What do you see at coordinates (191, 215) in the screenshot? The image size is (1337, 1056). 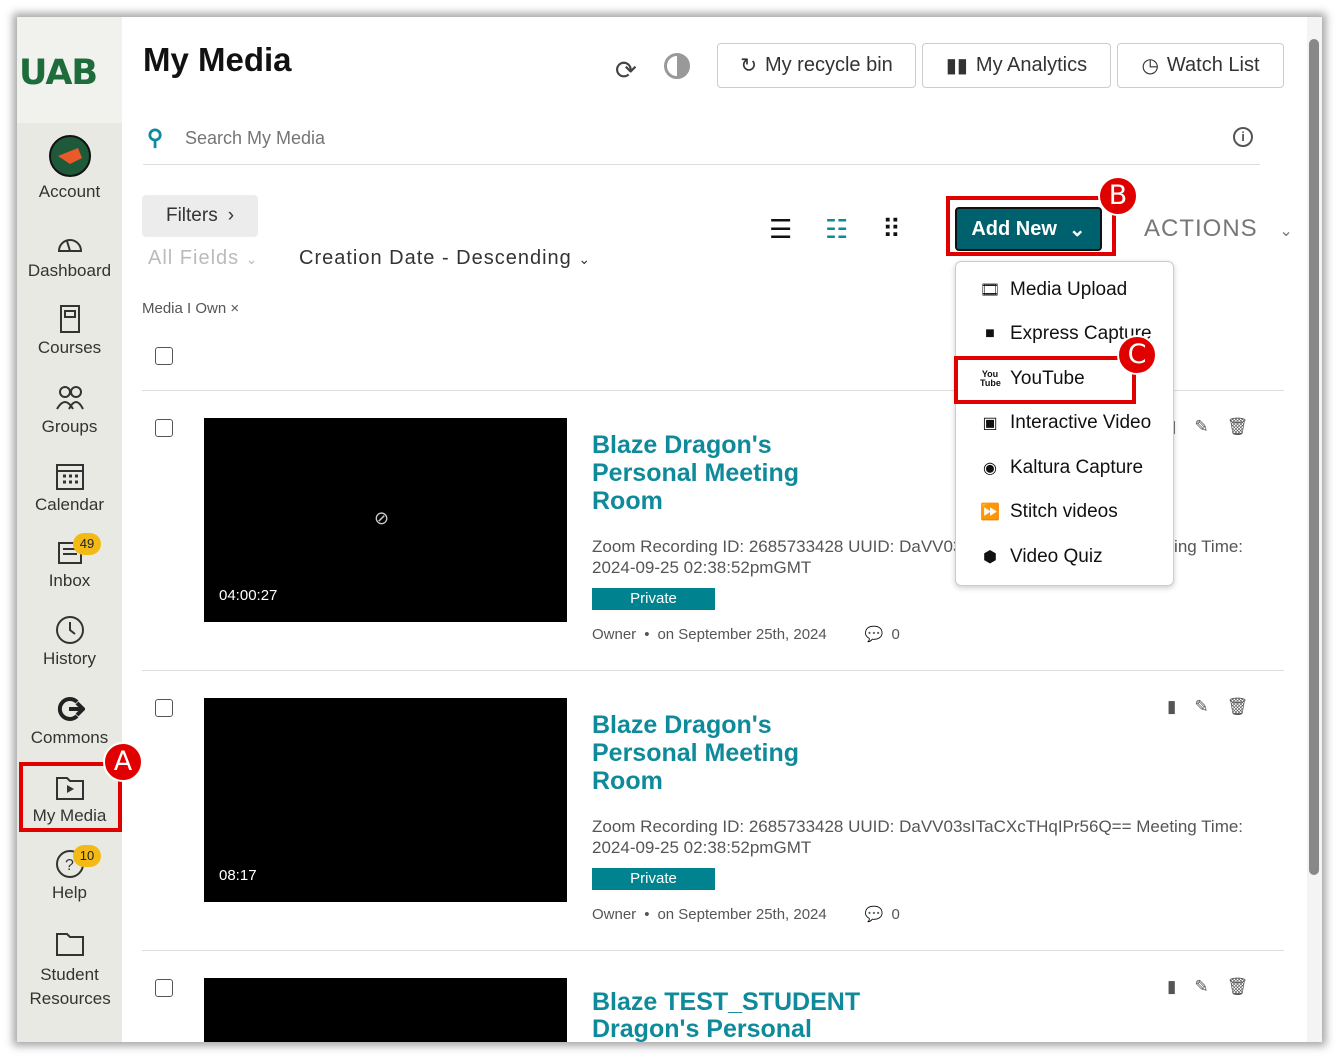 I see `label: Filters` at bounding box center [191, 215].